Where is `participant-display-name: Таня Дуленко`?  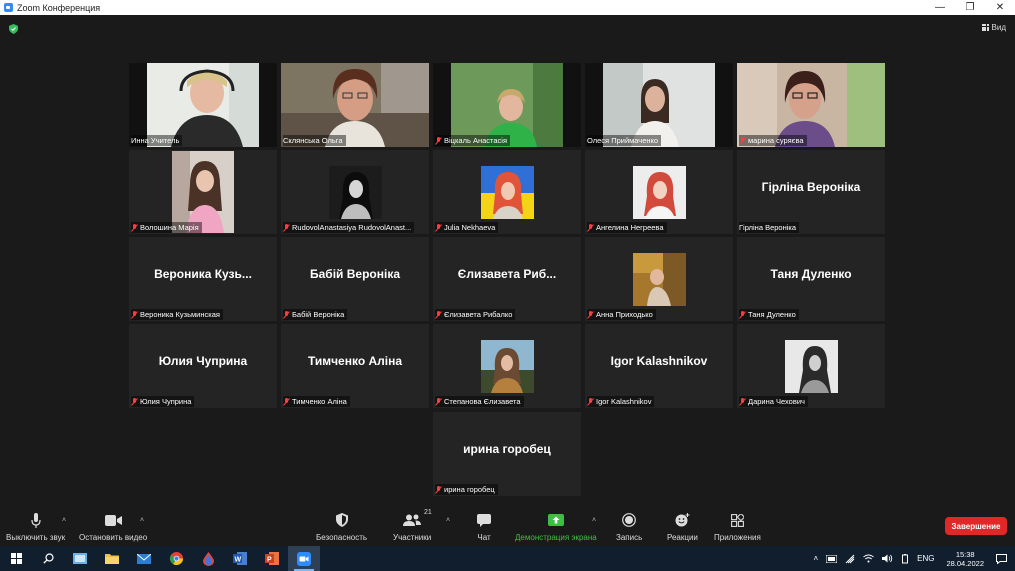
participant-display-name: Таня Дуленко is located at coordinates (811, 274).